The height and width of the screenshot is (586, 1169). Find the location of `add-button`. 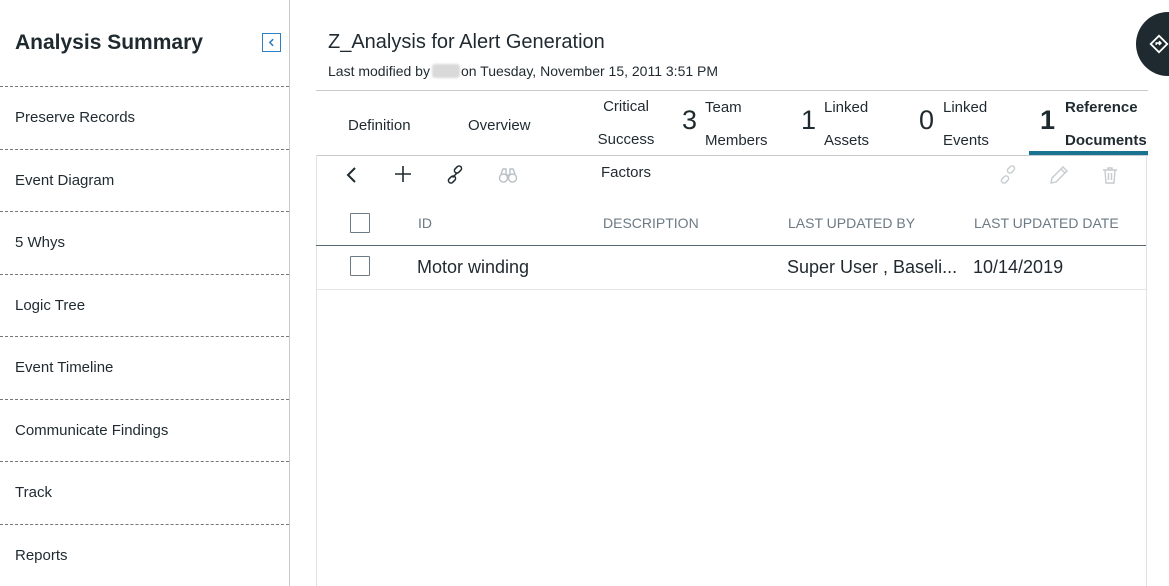

add-button is located at coordinates (403, 174).